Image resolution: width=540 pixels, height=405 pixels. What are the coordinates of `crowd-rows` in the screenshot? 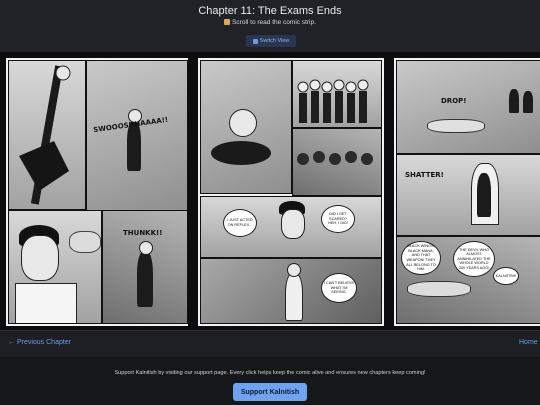 It's located at (335, 158).